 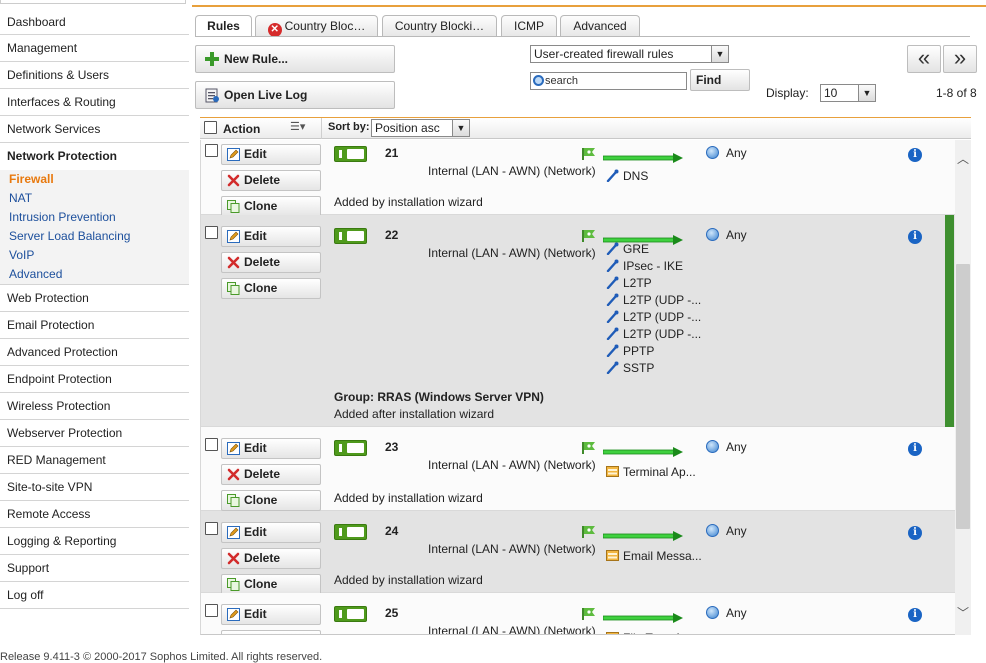 I want to click on nav-logging-reporting: Logging & Reporting, so click(x=94, y=541).